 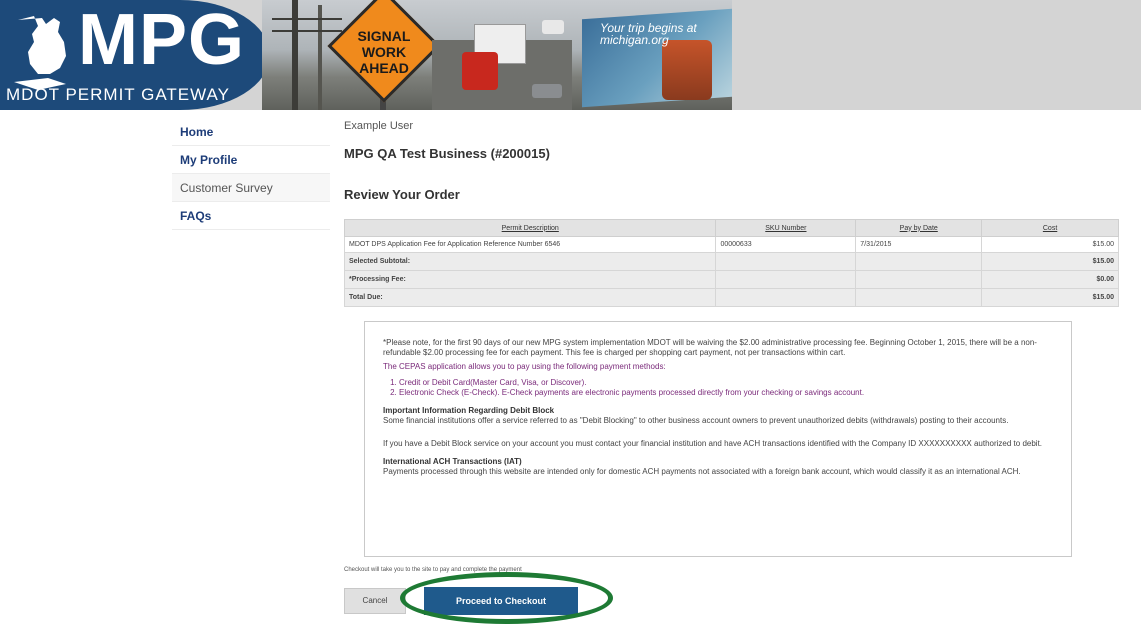 What do you see at coordinates (118, 94) in the screenshot?
I see `brand-subtitle: MDOT PERMIT GATEWAY` at bounding box center [118, 94].